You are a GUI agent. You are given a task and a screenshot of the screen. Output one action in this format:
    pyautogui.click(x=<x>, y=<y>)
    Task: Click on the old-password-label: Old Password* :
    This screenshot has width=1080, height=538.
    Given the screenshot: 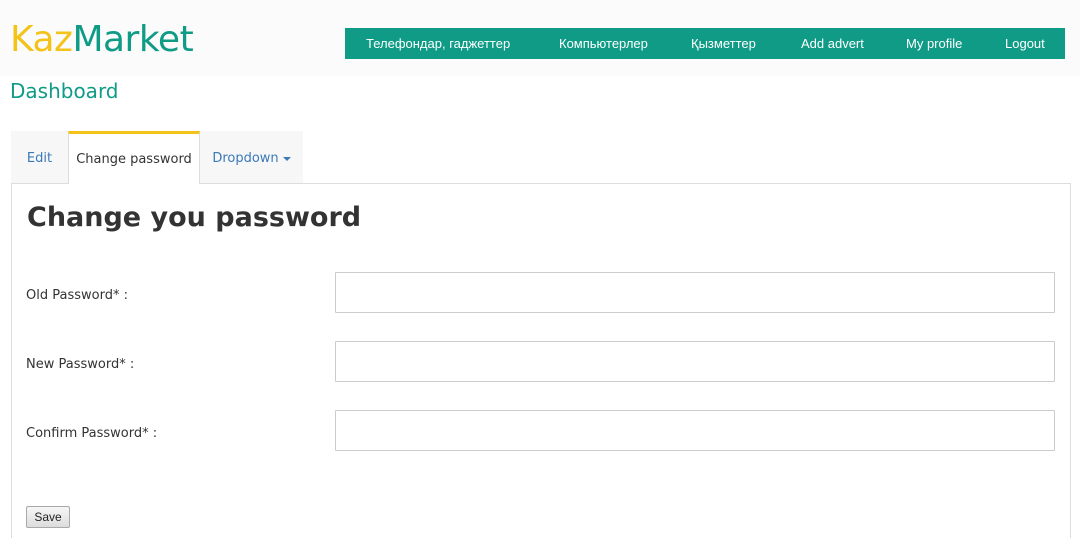 What is the action you would take?
    pyautogui.click(x=77, y=295)
    